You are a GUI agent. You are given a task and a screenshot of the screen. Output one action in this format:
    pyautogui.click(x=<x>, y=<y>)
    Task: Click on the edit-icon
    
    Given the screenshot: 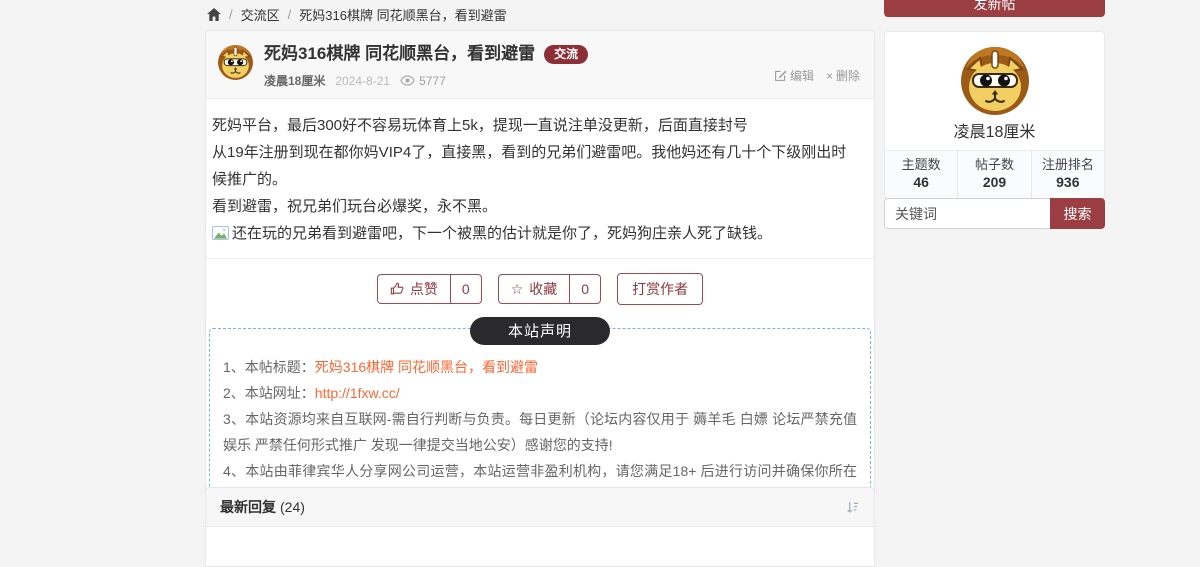 What is the action you would take?
    pyautogui.click(x=780, y=75)
    